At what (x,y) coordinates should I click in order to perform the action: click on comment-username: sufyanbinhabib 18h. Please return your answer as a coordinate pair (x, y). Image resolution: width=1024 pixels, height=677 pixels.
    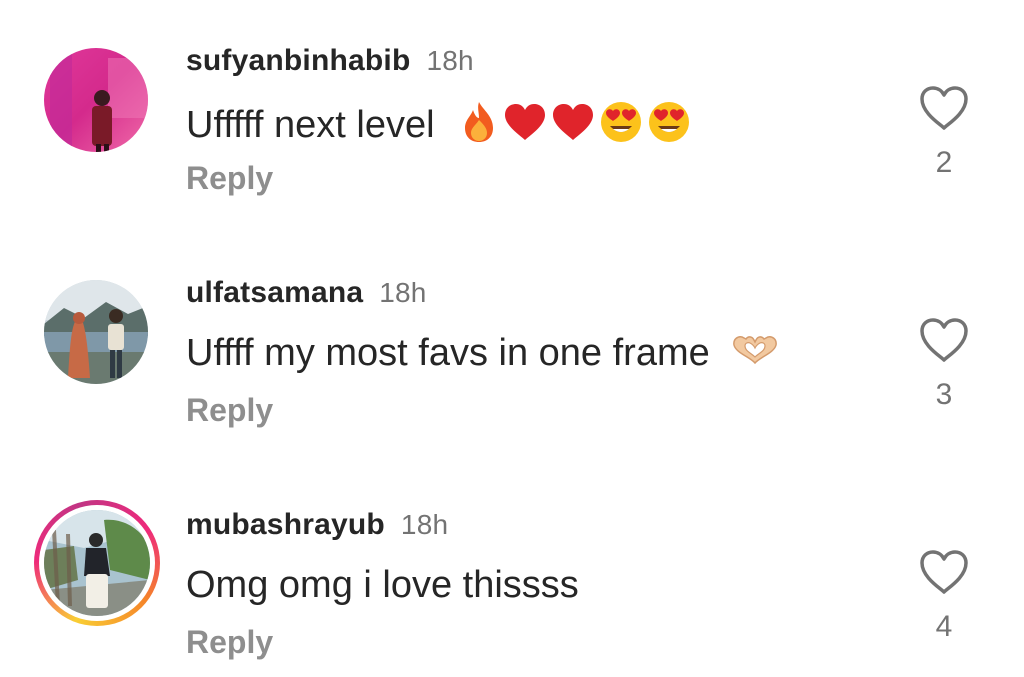
    Looking at the image, I should click on (330, 61).